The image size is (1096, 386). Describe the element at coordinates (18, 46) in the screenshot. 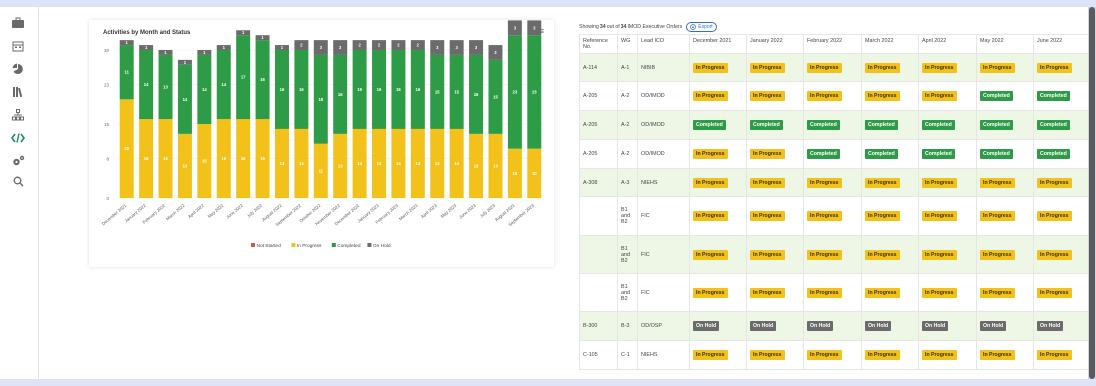

I see `calendar-icon` at that location.